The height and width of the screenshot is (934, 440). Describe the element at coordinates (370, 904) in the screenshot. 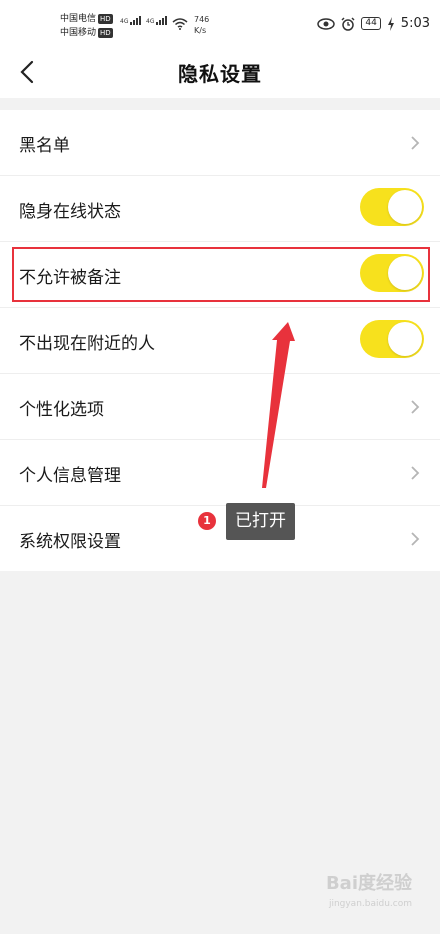

I see `watermark-url: jingyan.baidu.com` at that location.